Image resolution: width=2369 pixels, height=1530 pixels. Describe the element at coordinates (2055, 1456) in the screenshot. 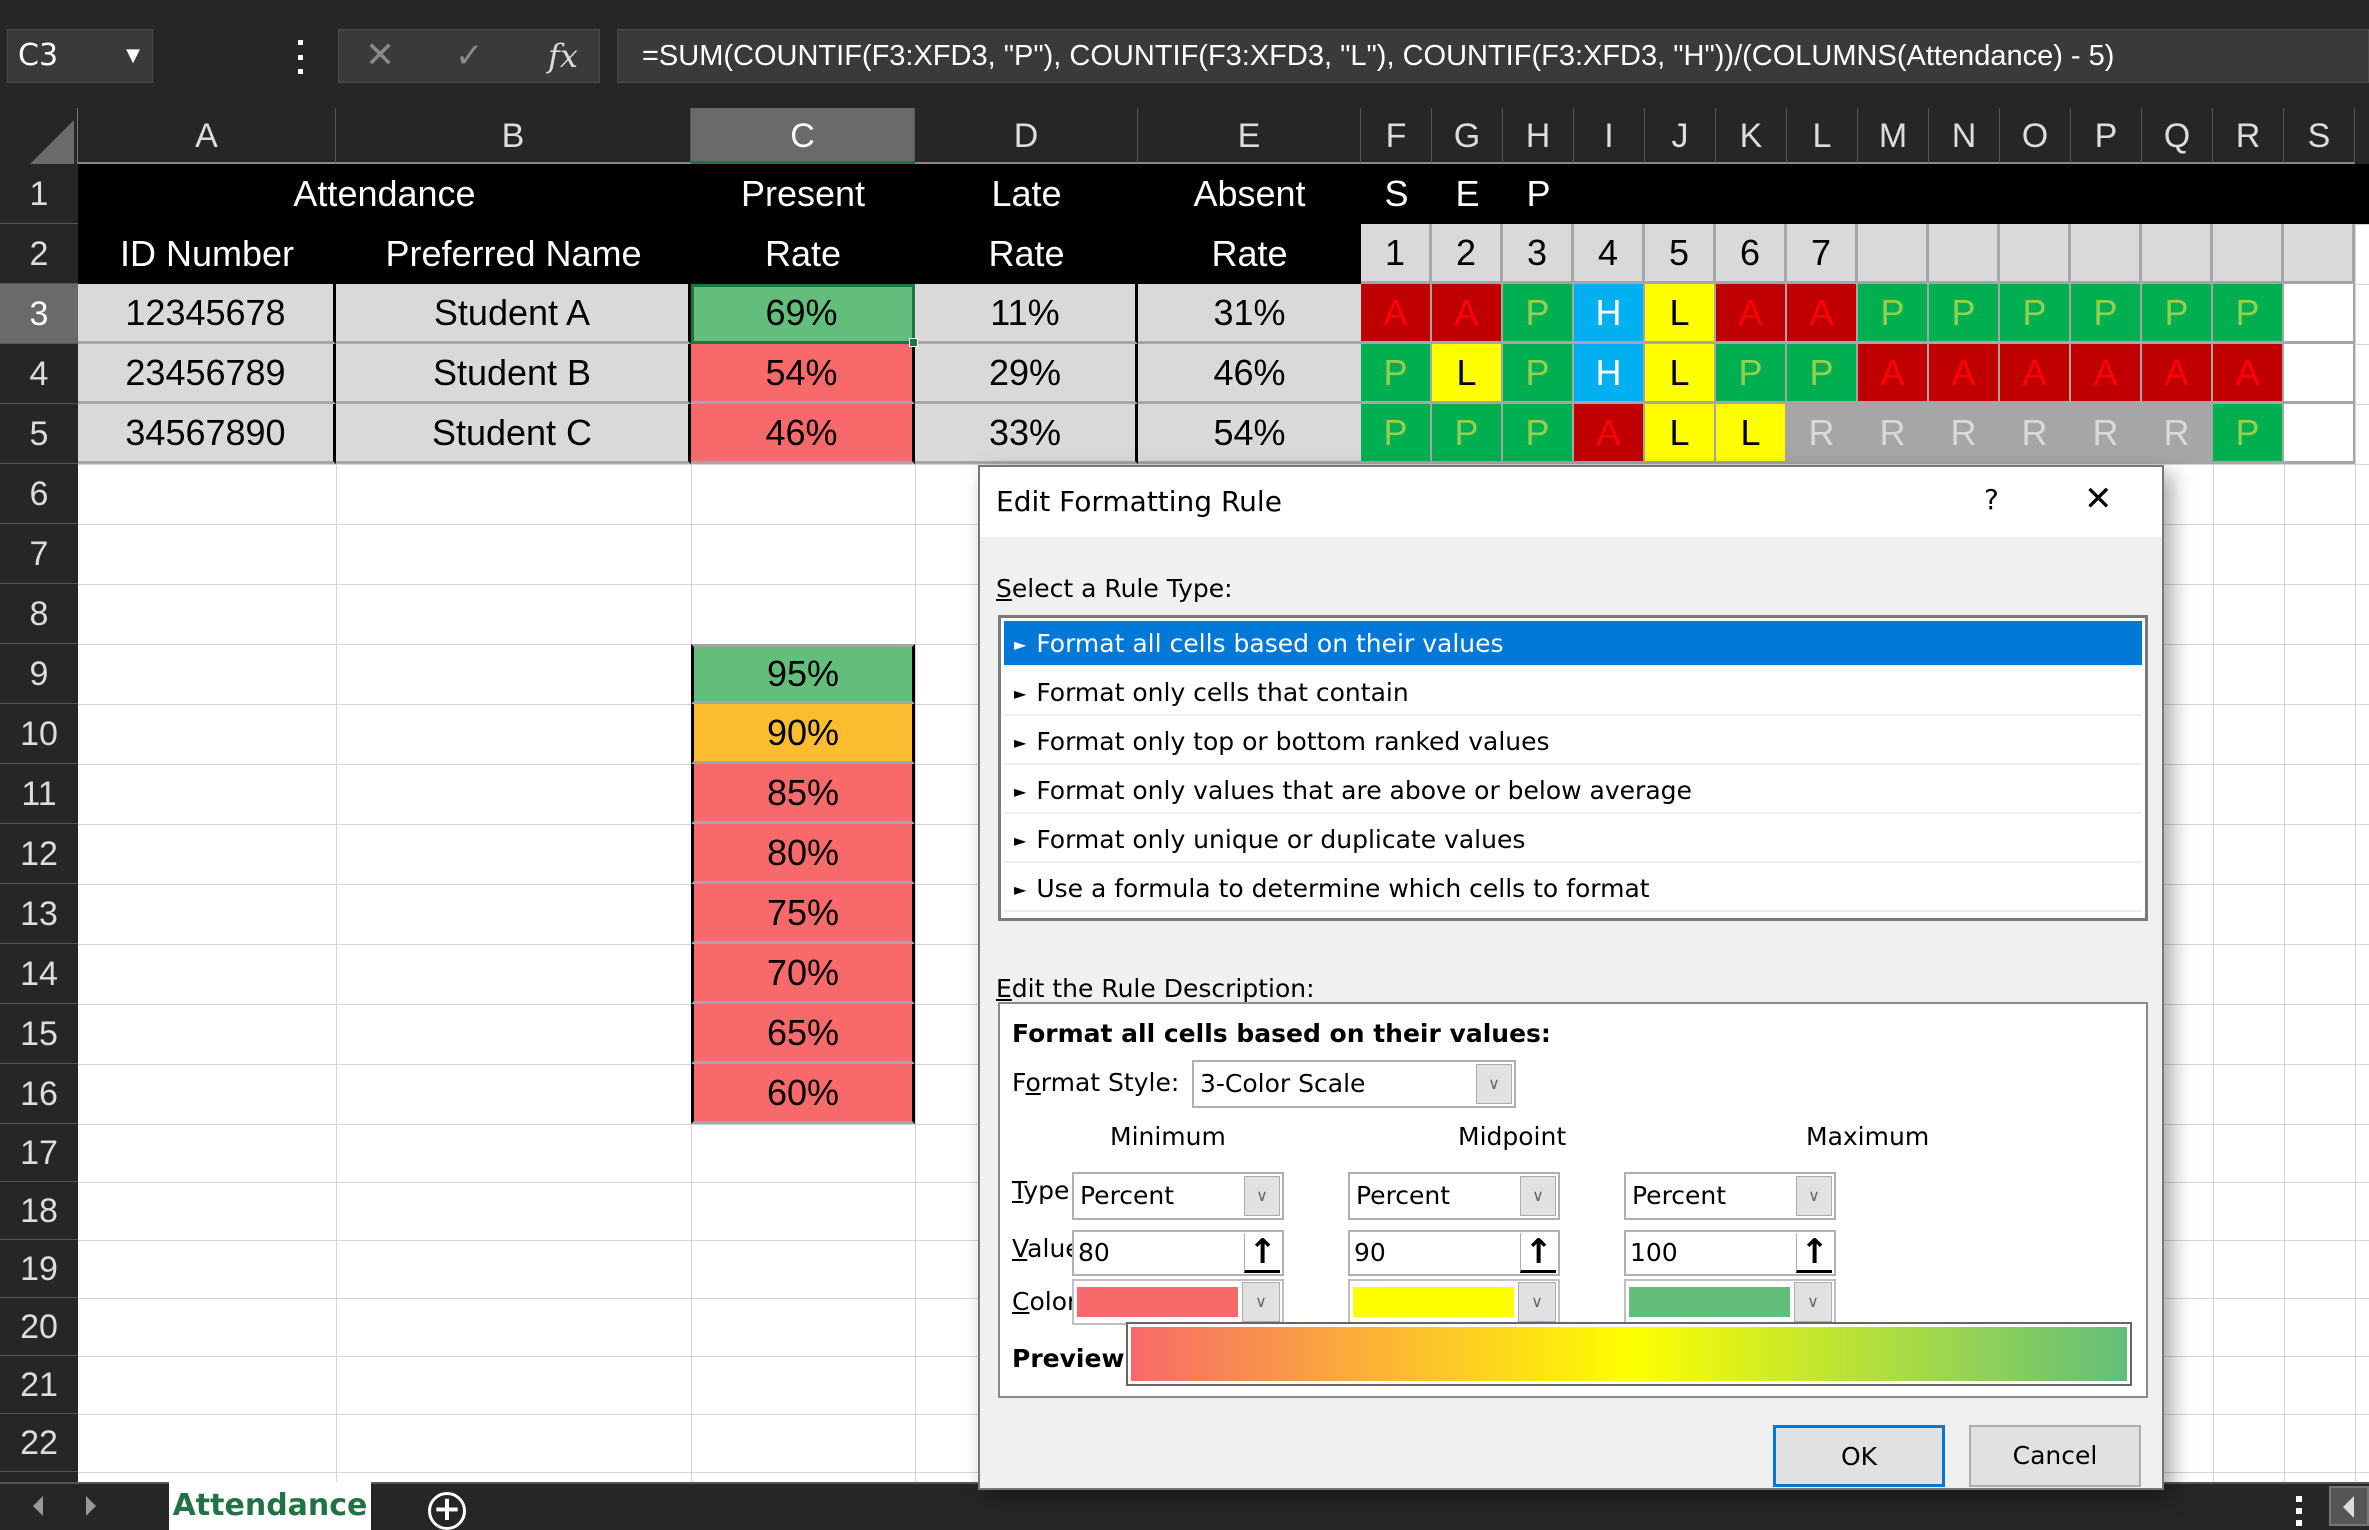

I see `cancel-button: Cancel` at that location.